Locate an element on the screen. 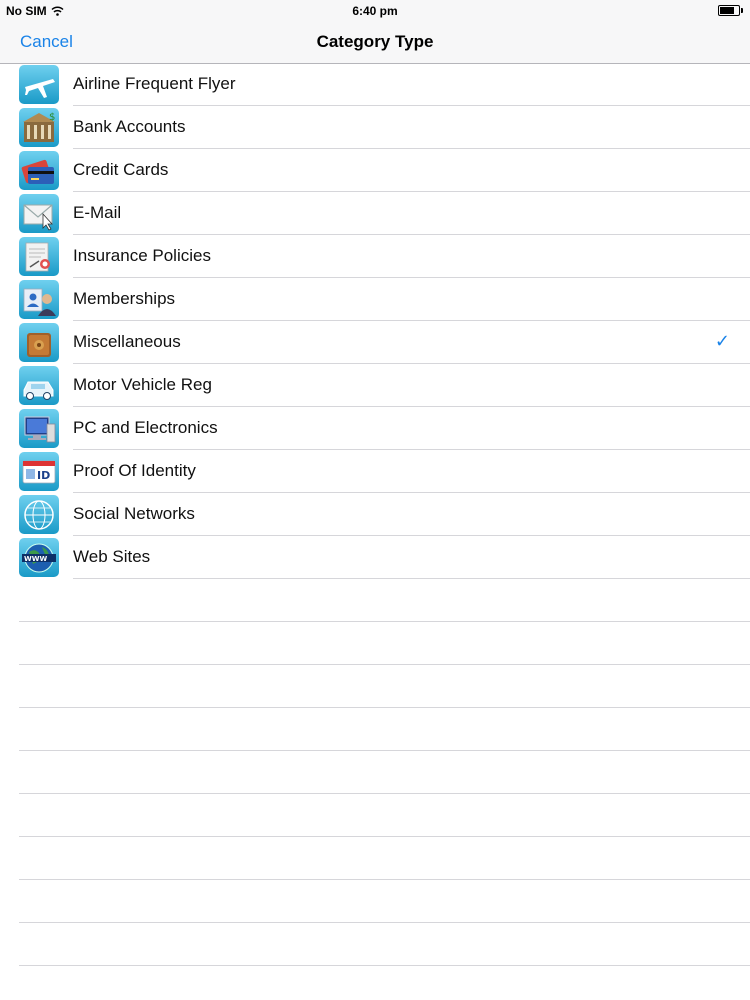 Image resolution: width=750 pixels, height=1000 pixels. airplane-icon is located at coordinates (39, 84).